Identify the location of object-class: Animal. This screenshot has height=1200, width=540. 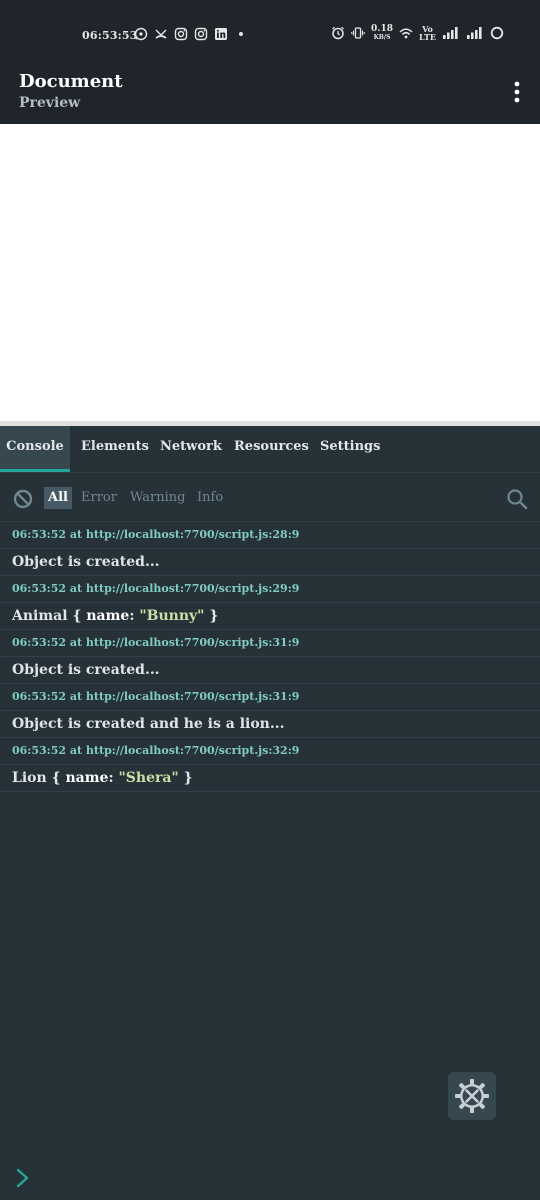
(40, 616).